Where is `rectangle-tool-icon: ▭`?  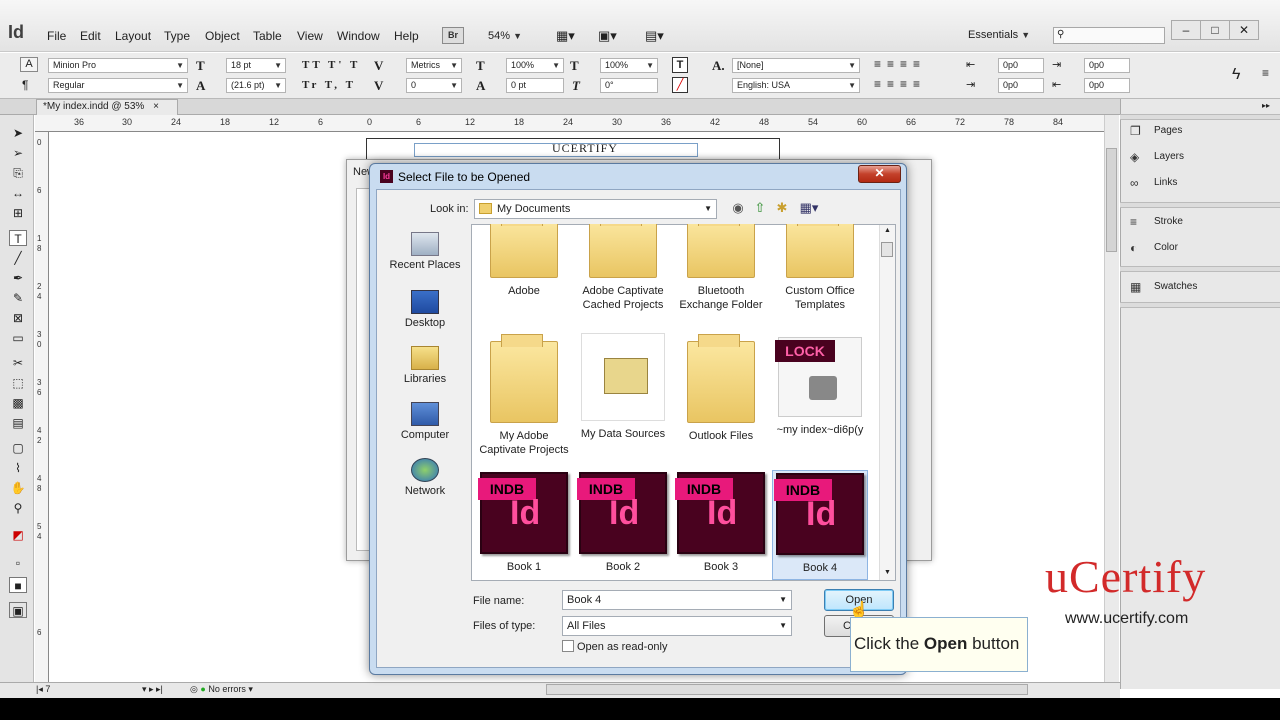 rectangle-tool-icon: ▭ is located at coordinates (18, 338).